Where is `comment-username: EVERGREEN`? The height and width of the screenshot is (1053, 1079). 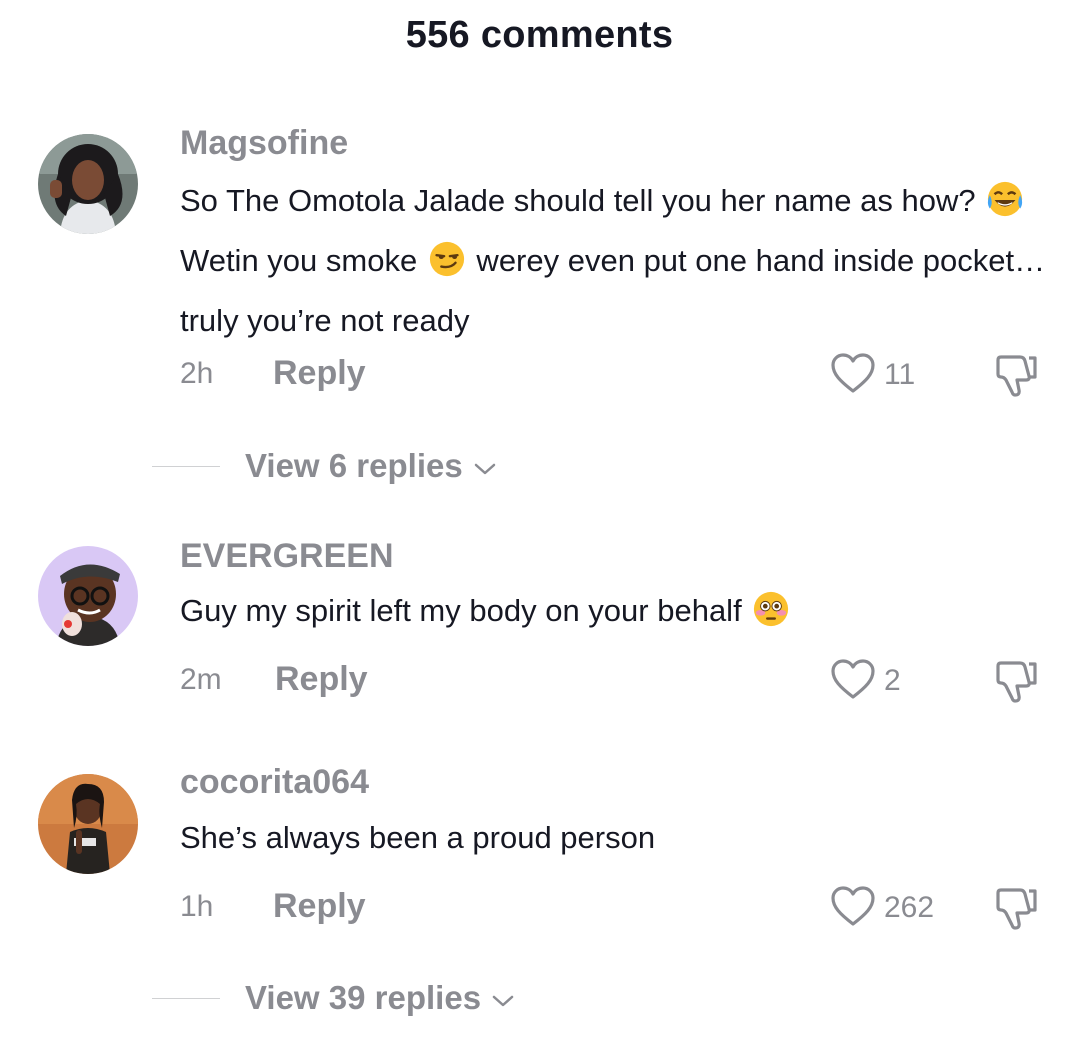 comment-username: EVERGREEN is located at coordinates (287, 556).